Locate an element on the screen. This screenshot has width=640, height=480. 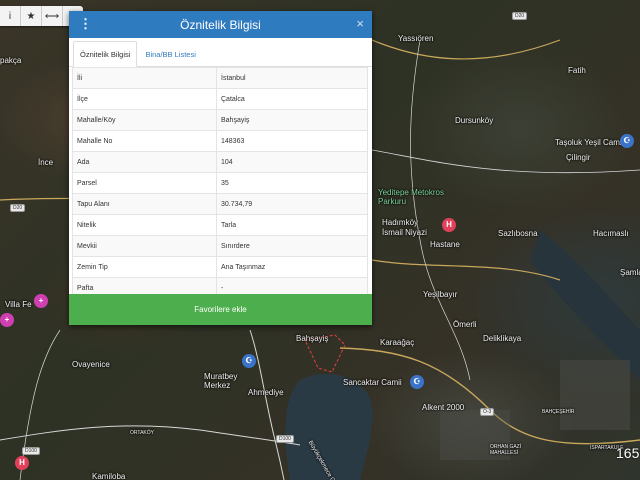
map-label: Alkent 2000 is located at coordinates (443, 407).